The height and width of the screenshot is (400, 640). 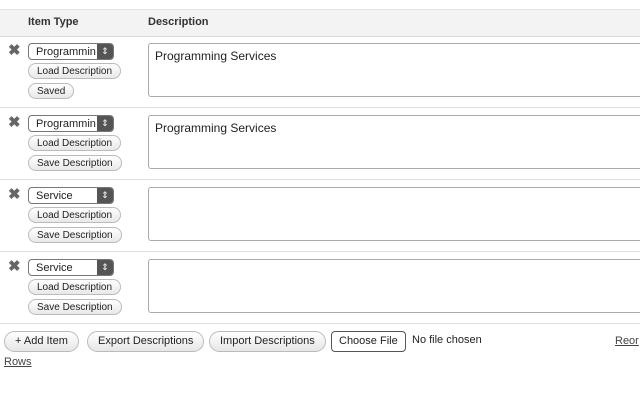 What do you see at coordinates (368, 341) in the screenshot?
I see `choose-file-button: Choose File` at bounding box center [368, 341].